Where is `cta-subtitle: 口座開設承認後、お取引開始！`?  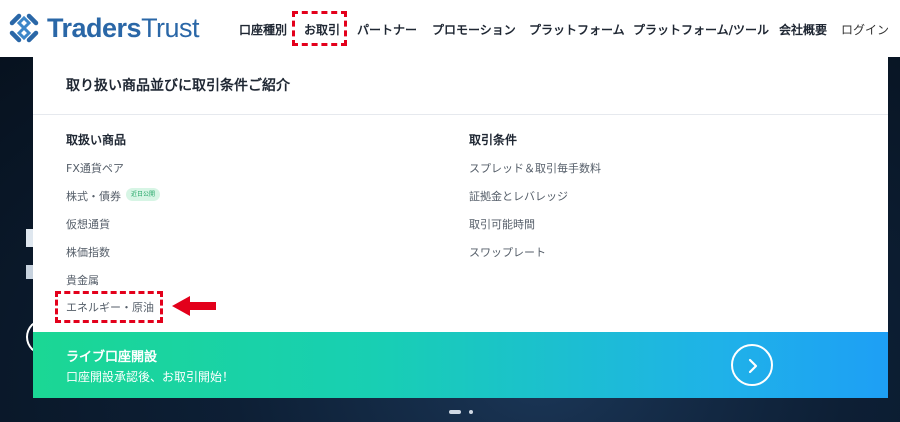
cta-subtitle: 口座開設承認後、お取引開始！ is located at coordinates (150, 377).